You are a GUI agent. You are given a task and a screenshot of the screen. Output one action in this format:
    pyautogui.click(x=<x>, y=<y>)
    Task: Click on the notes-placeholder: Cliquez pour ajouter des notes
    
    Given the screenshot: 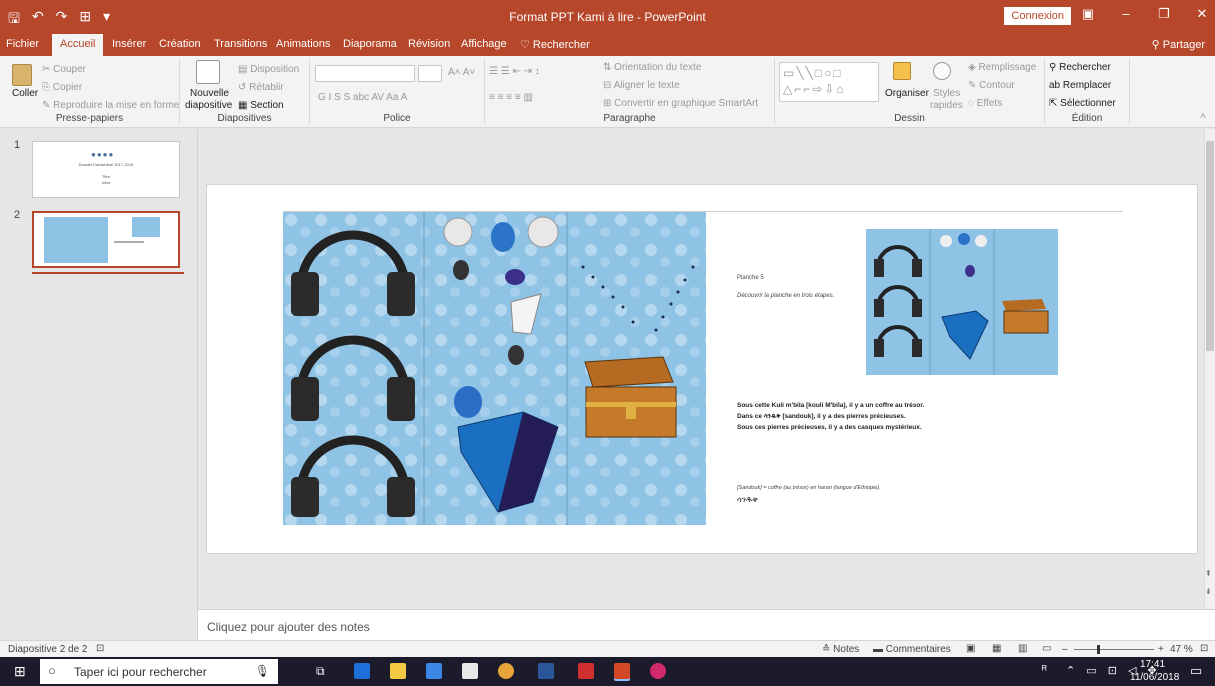 What is the action you would take?
    pyautogui.click(x=288, y=627)
    